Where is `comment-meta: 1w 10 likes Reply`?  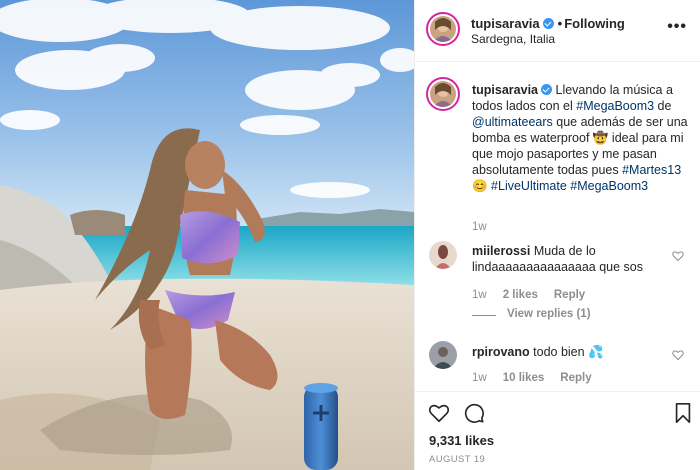 comment-meta: 1w 10 likes Reply is located at coordinates (532, 378).